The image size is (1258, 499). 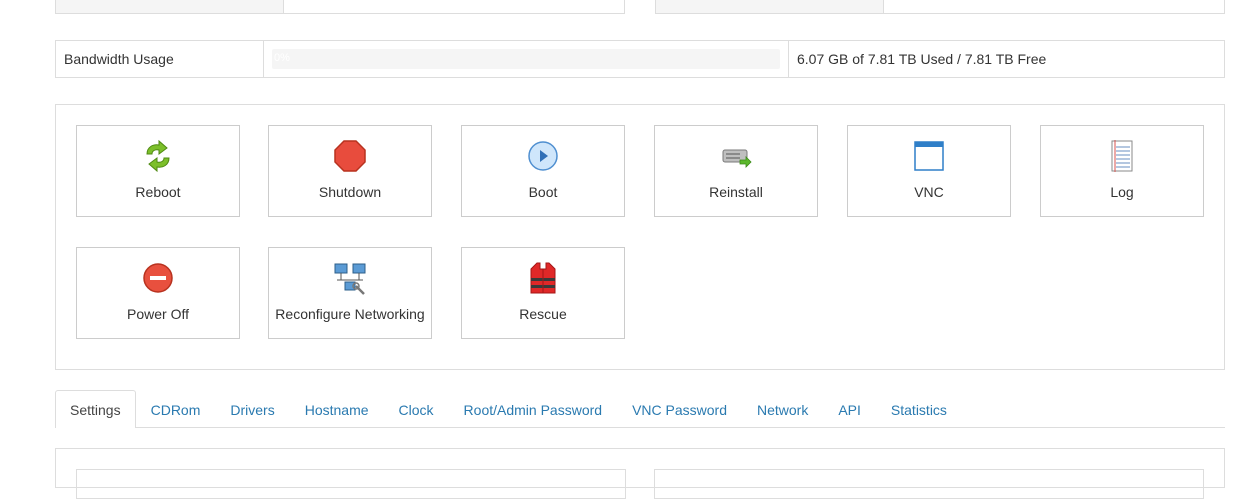 I want to click on tab-statistics: Statistics, so click(x=919, y=408).